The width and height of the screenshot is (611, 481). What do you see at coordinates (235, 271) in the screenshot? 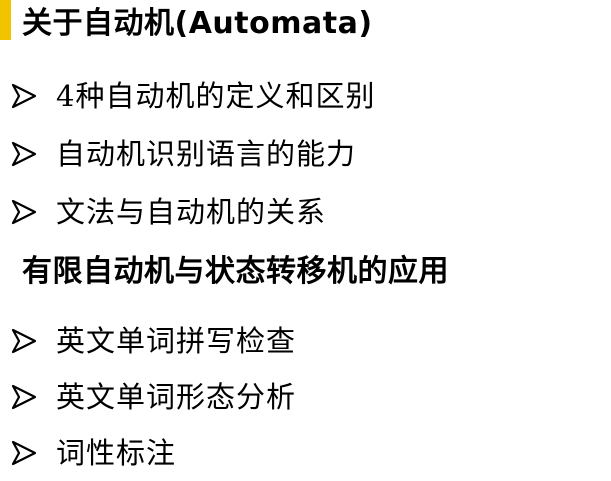
I see `section-heading-applications: 有限自动机与状态转移机的应用` at bounding box center [235, 271].